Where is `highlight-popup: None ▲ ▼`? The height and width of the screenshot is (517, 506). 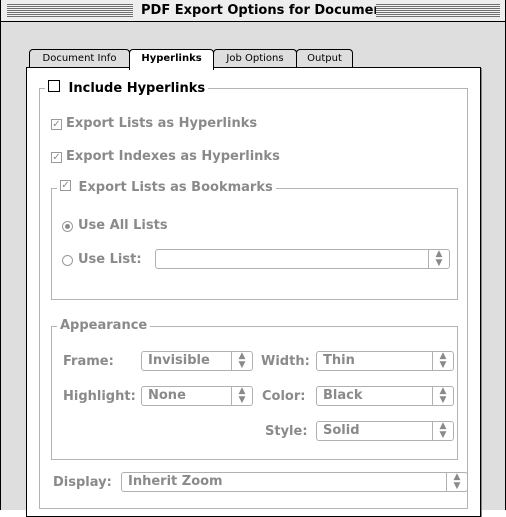 highlight-popup: None ▲ ▼ is located at coordinates (197, 396).